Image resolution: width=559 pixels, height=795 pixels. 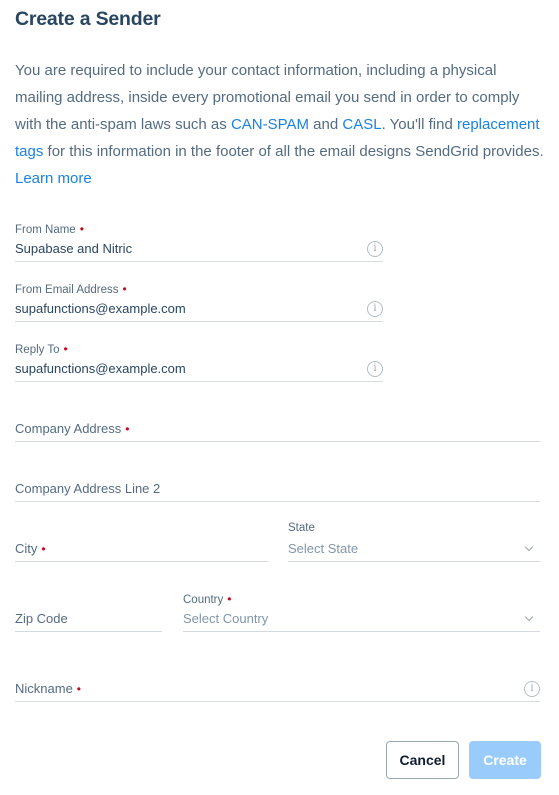 I want to click on reply-to-label-text: Reply To, so click(x=37, y=350).